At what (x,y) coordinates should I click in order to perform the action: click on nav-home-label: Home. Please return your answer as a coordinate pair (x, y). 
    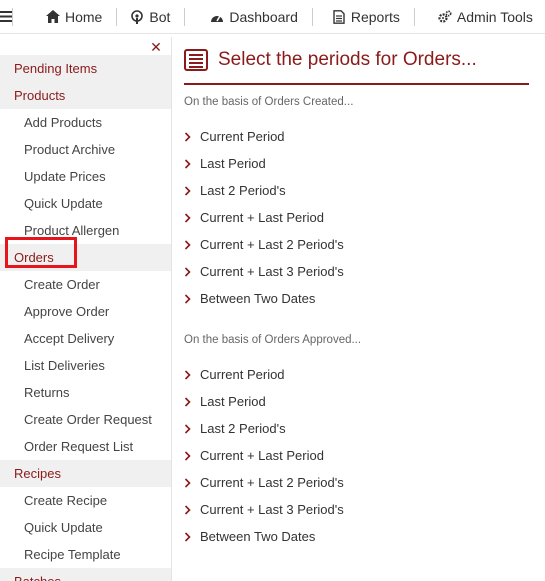
    Looking at the image, I should click on (84, 16).